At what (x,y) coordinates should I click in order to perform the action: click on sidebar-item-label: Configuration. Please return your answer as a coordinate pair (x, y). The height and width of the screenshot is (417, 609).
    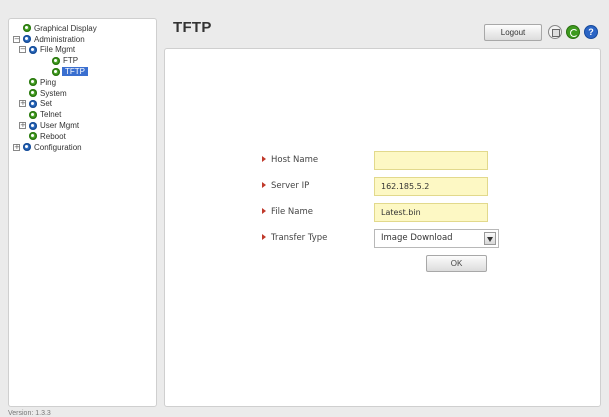
    Looking at the image, I should click on (58, 147).